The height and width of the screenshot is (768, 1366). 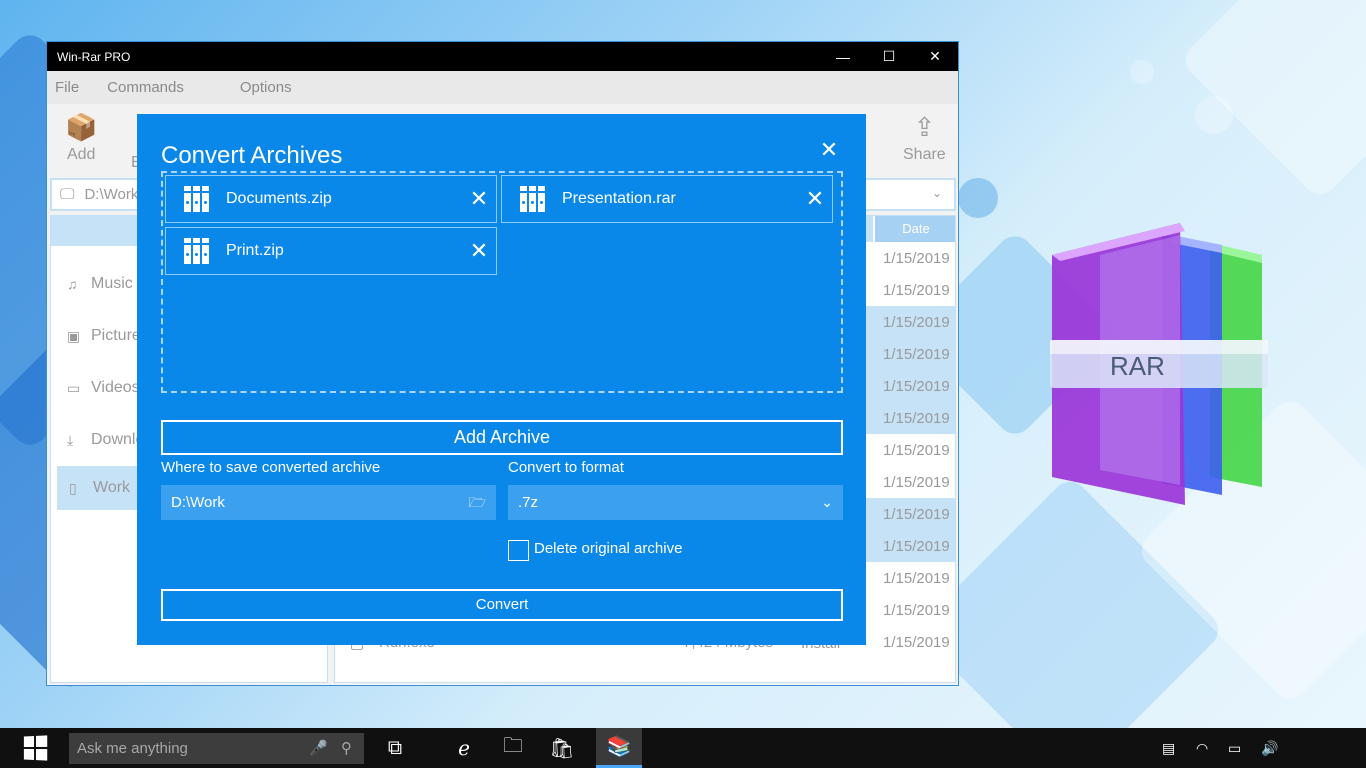 What do you see at coordinates (924, 127) in the screenshot?
I see `share-icon: ⇪` at bounding box center [924, 127].